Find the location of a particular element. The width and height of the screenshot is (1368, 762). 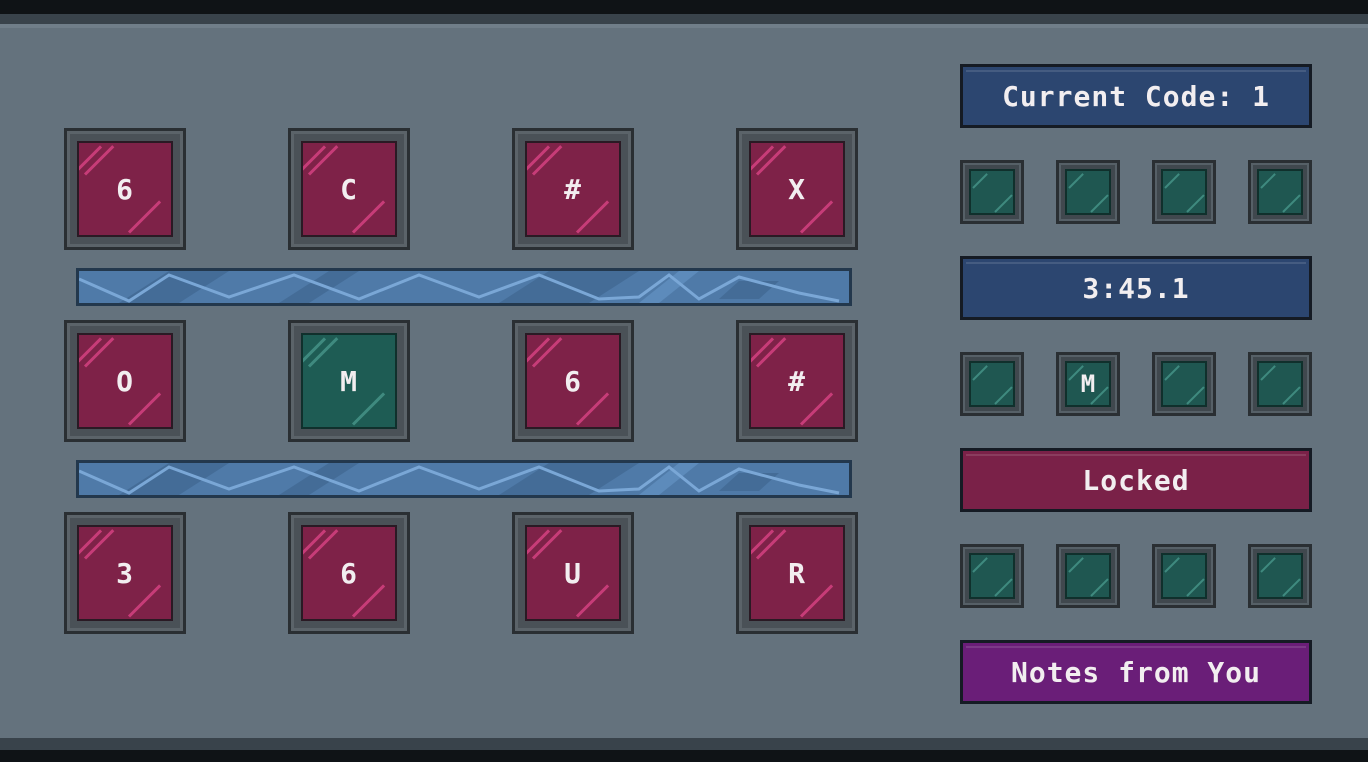

tile-face: X is located at coordinates (797, 189).